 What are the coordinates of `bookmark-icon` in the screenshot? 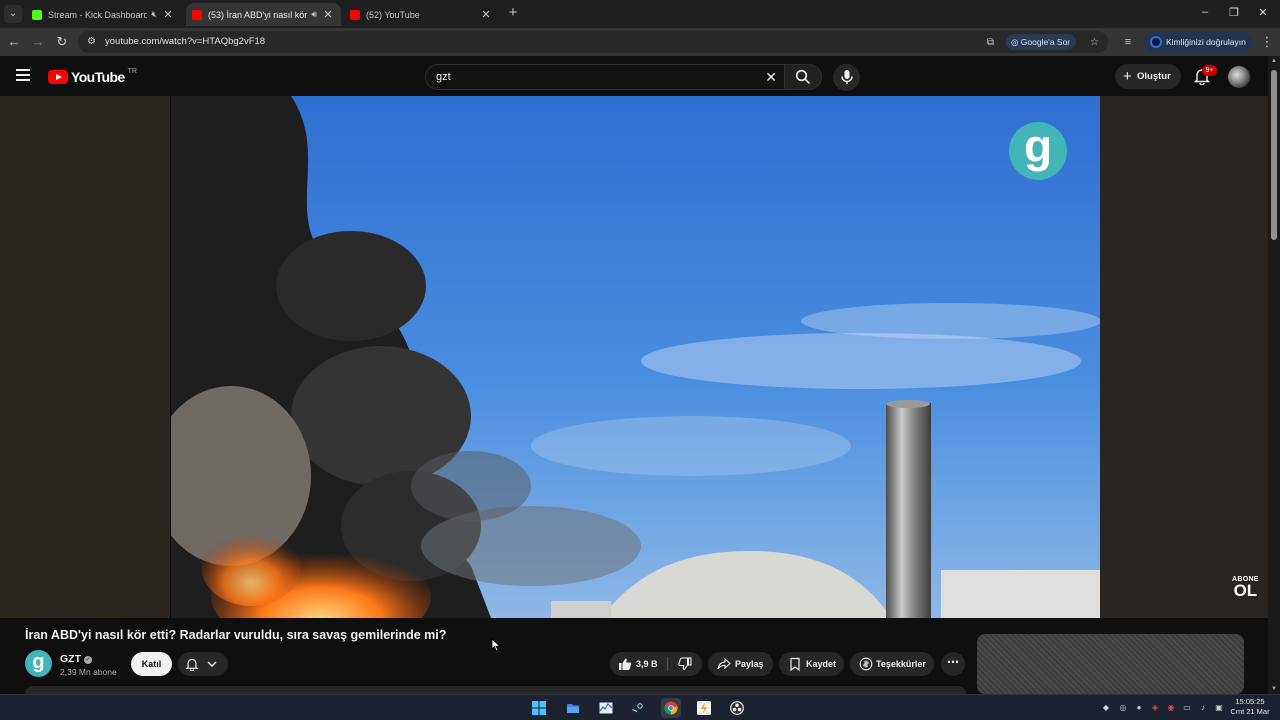 It's located at (795, 664).